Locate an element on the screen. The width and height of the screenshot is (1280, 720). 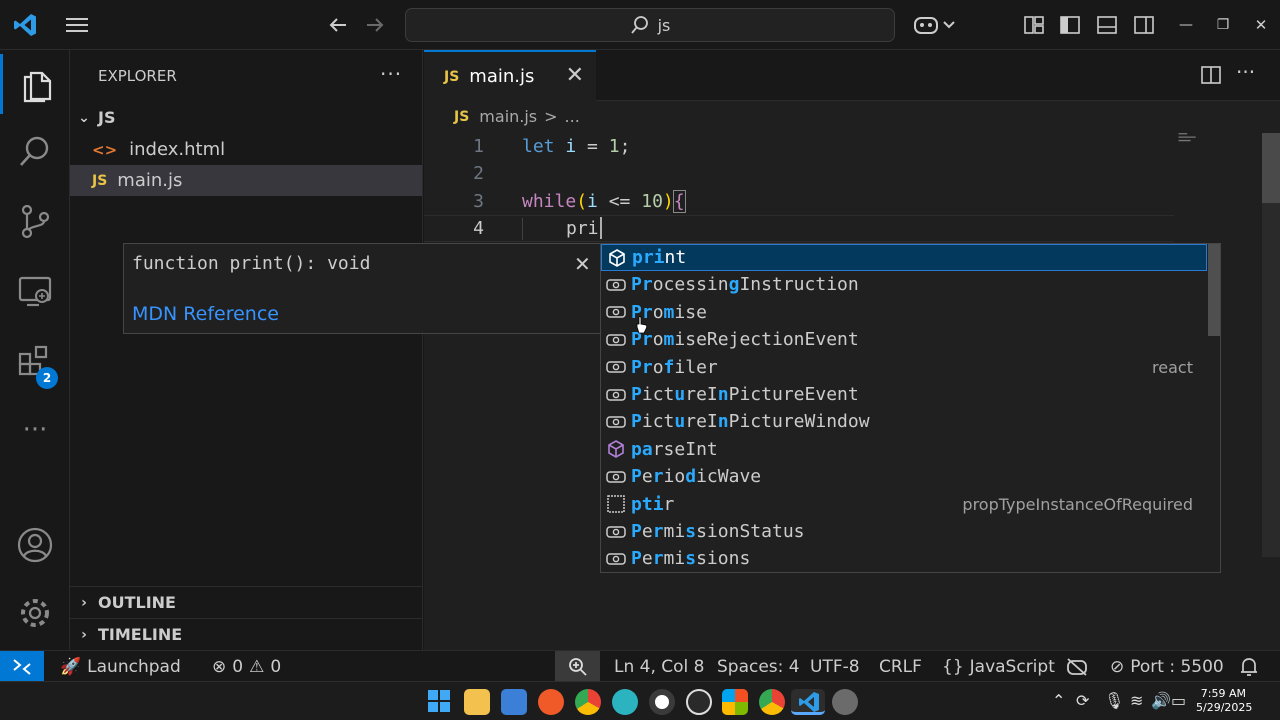
bell-icon is located at coordinates (1249, 666).